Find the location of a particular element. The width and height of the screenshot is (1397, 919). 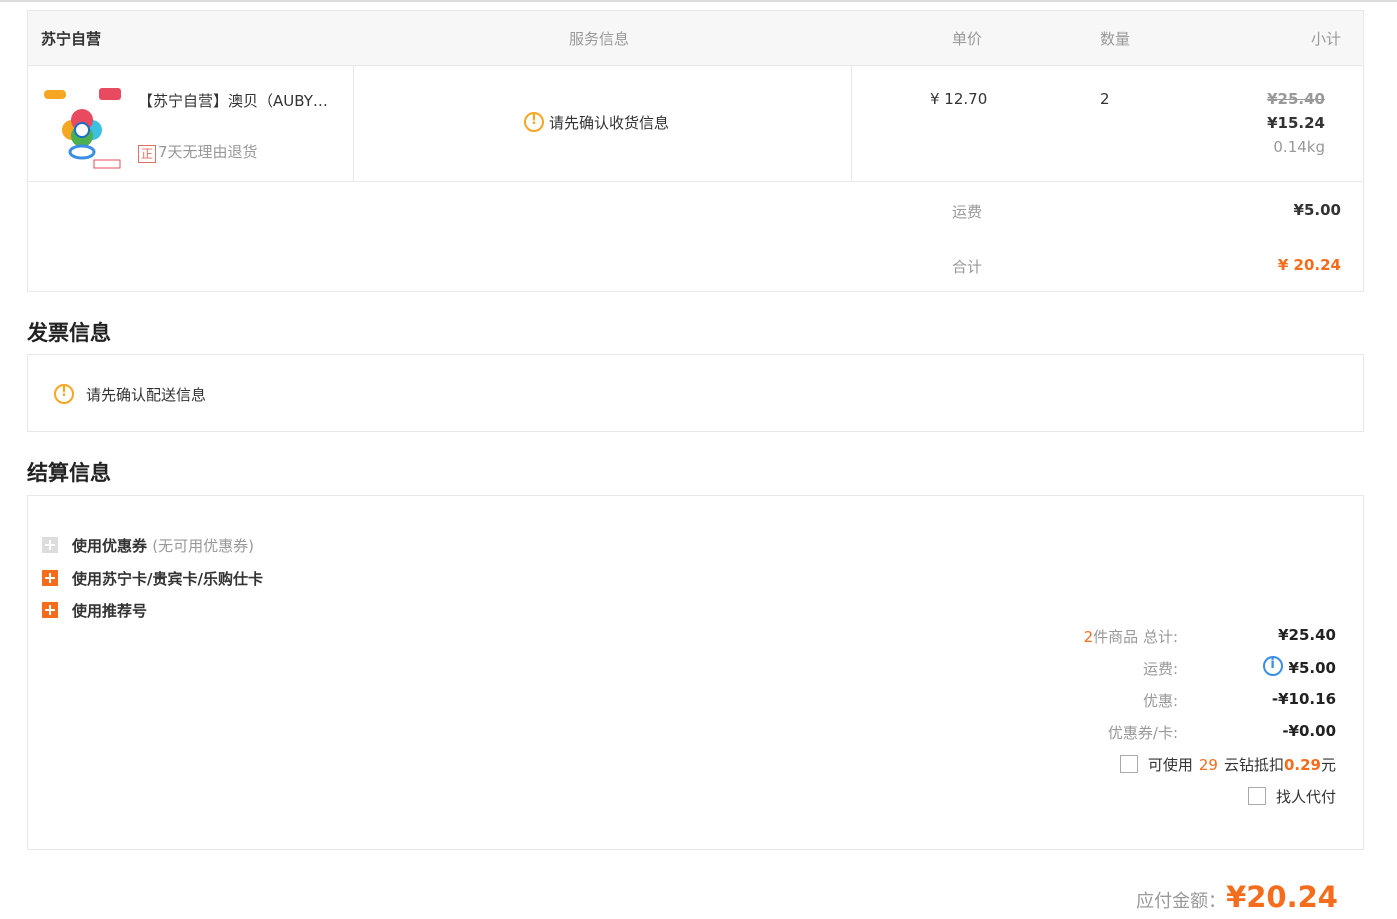

discount-label: 优惠: is located at coordinates (1160, 701).